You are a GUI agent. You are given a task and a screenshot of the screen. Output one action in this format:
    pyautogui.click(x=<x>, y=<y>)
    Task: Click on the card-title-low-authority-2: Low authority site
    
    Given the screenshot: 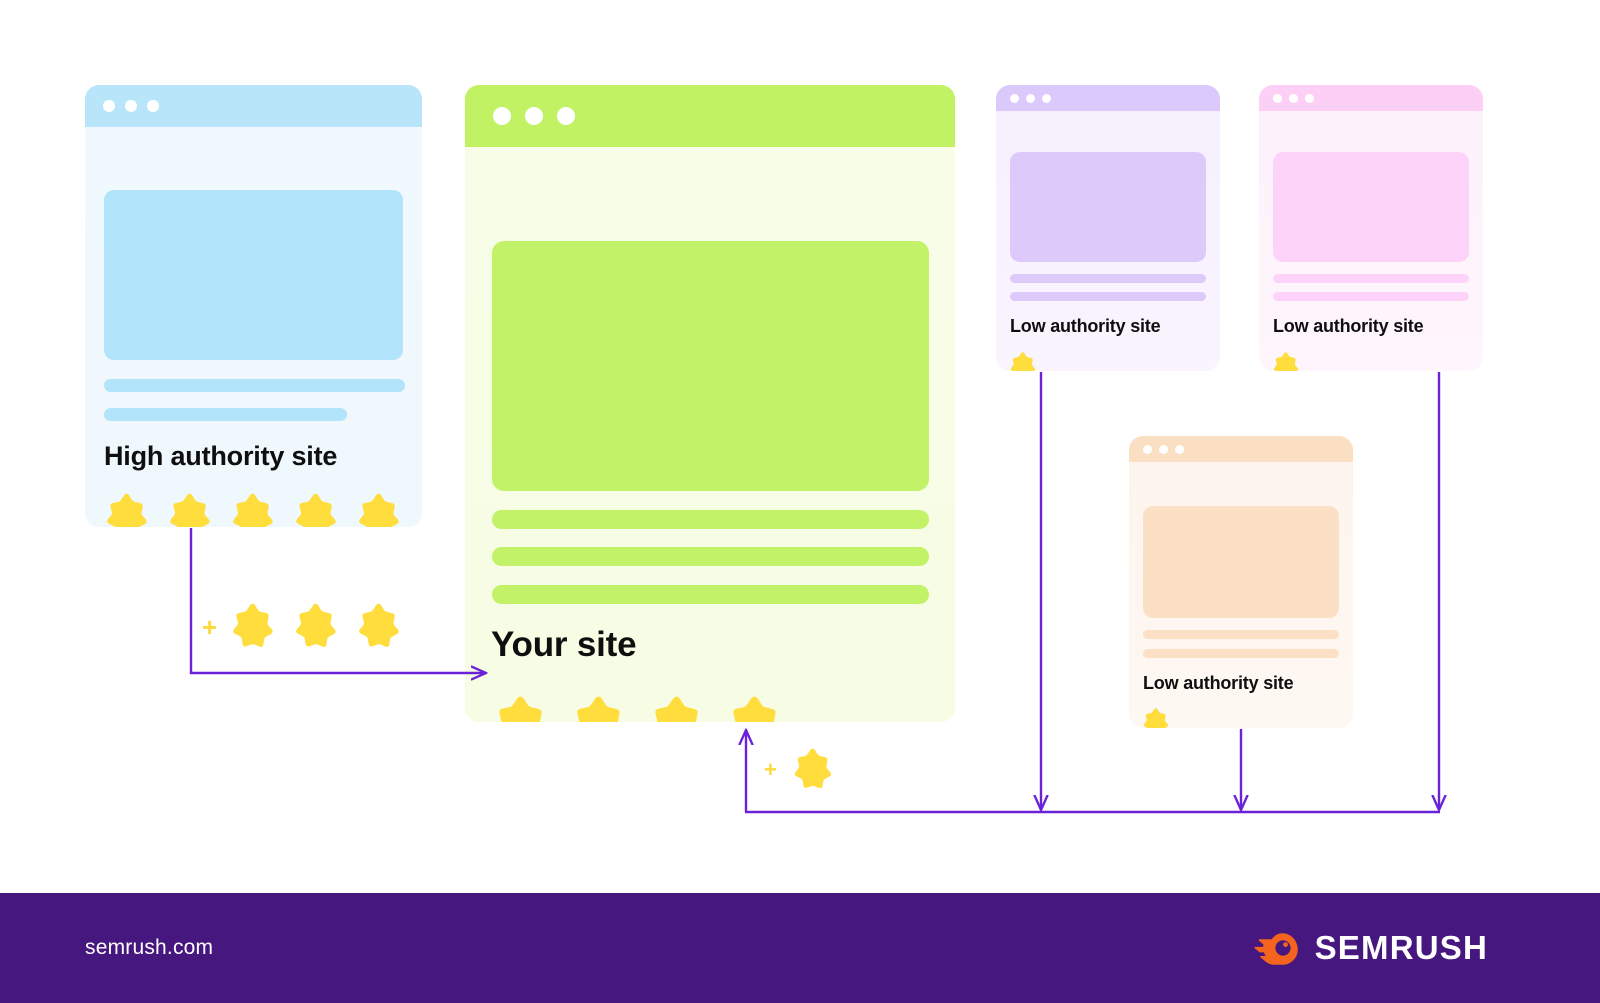 What is the action you would take?
    pyautogui.click(x=1348, y=326)
    